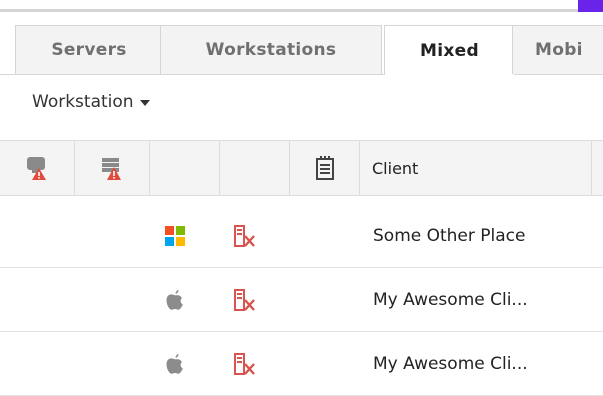 Image resolution: width=603 pixels, height=396 pixels. Describe the element at coordinates (255, 168) in the screenshot. I see `column-status` at that location.